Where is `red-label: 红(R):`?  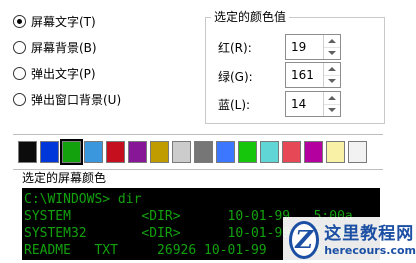
red-label: 红(R): is located at coordinates (235, 48).